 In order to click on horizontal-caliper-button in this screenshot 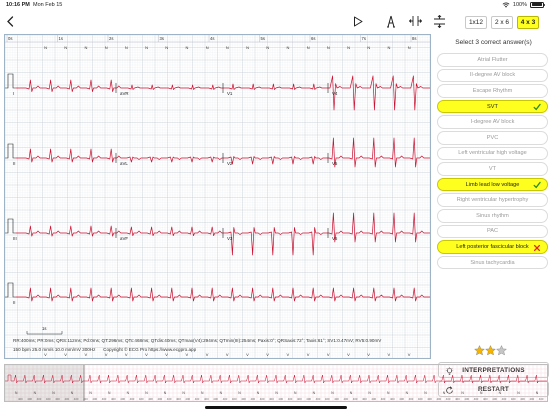, I will do `click(415, 21)`.